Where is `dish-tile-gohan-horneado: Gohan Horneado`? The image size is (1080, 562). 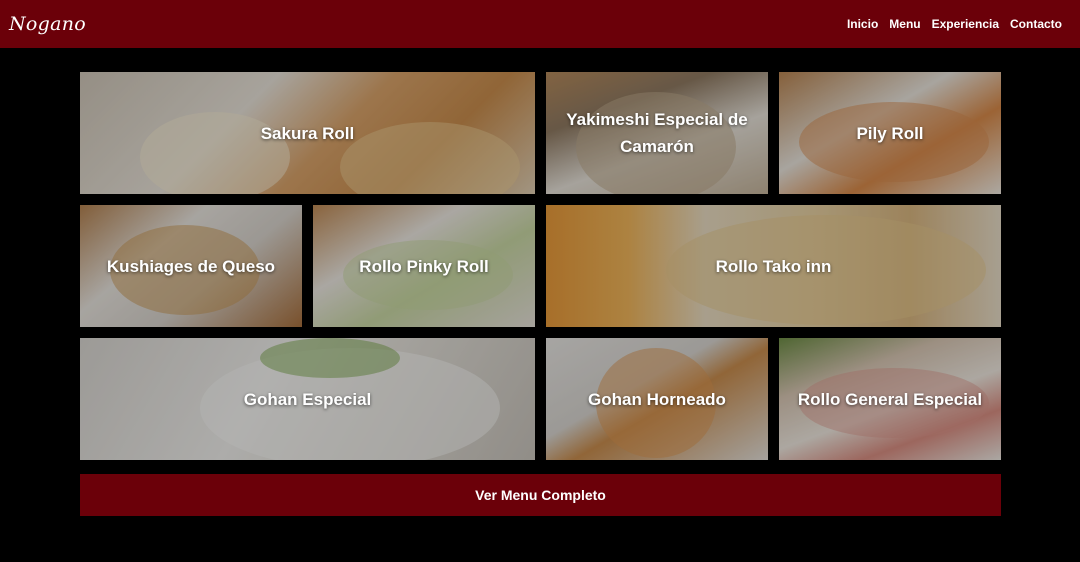 dish-tile-gohan-horneado: Gohan Horneado is located at coordinates (657, 399).